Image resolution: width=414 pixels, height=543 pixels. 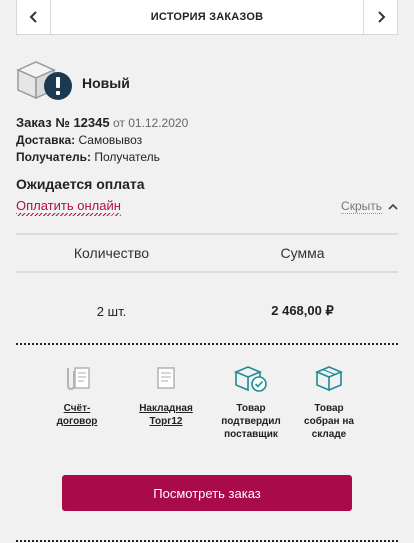 I want to click on quantity-value: 2 шт., so click(x=111, y=311).